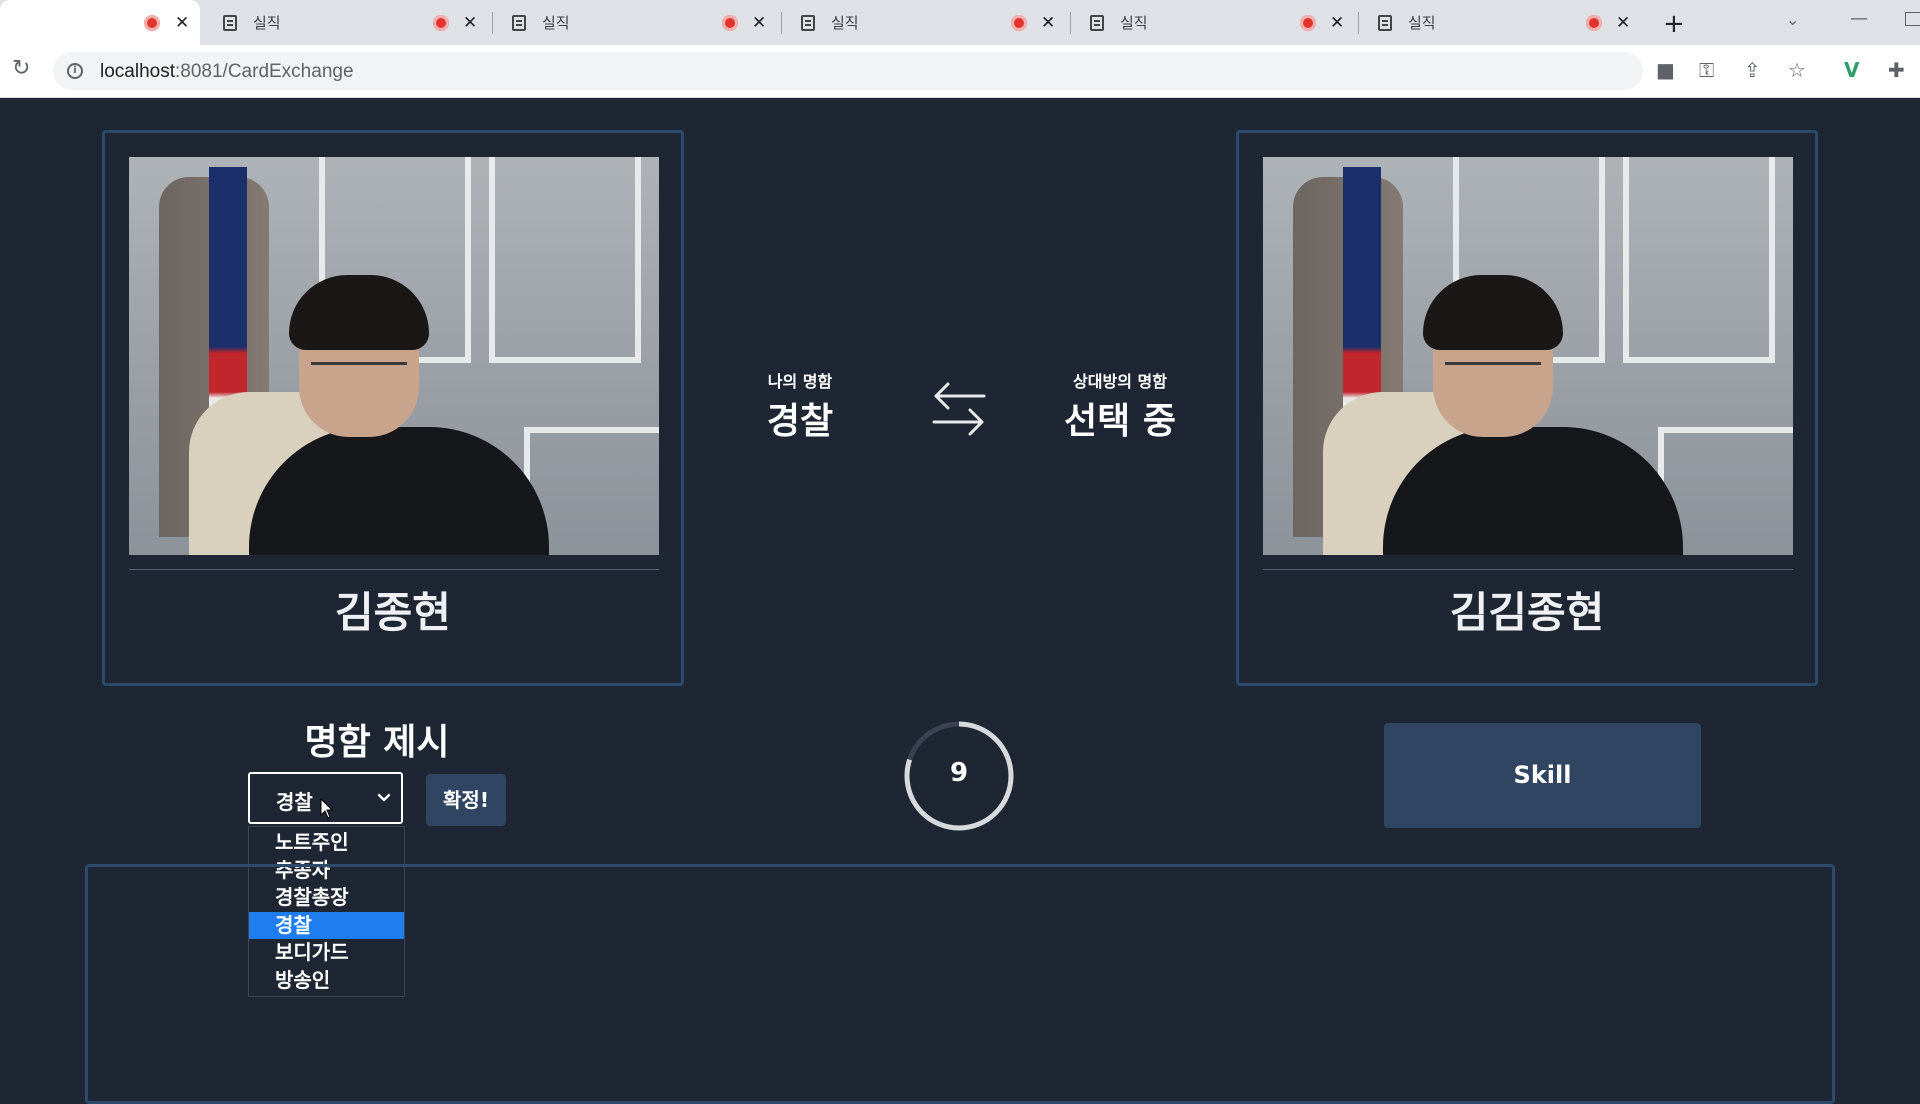  I want to click on opponent-card-value: 선택 중, so click(1120, 421).